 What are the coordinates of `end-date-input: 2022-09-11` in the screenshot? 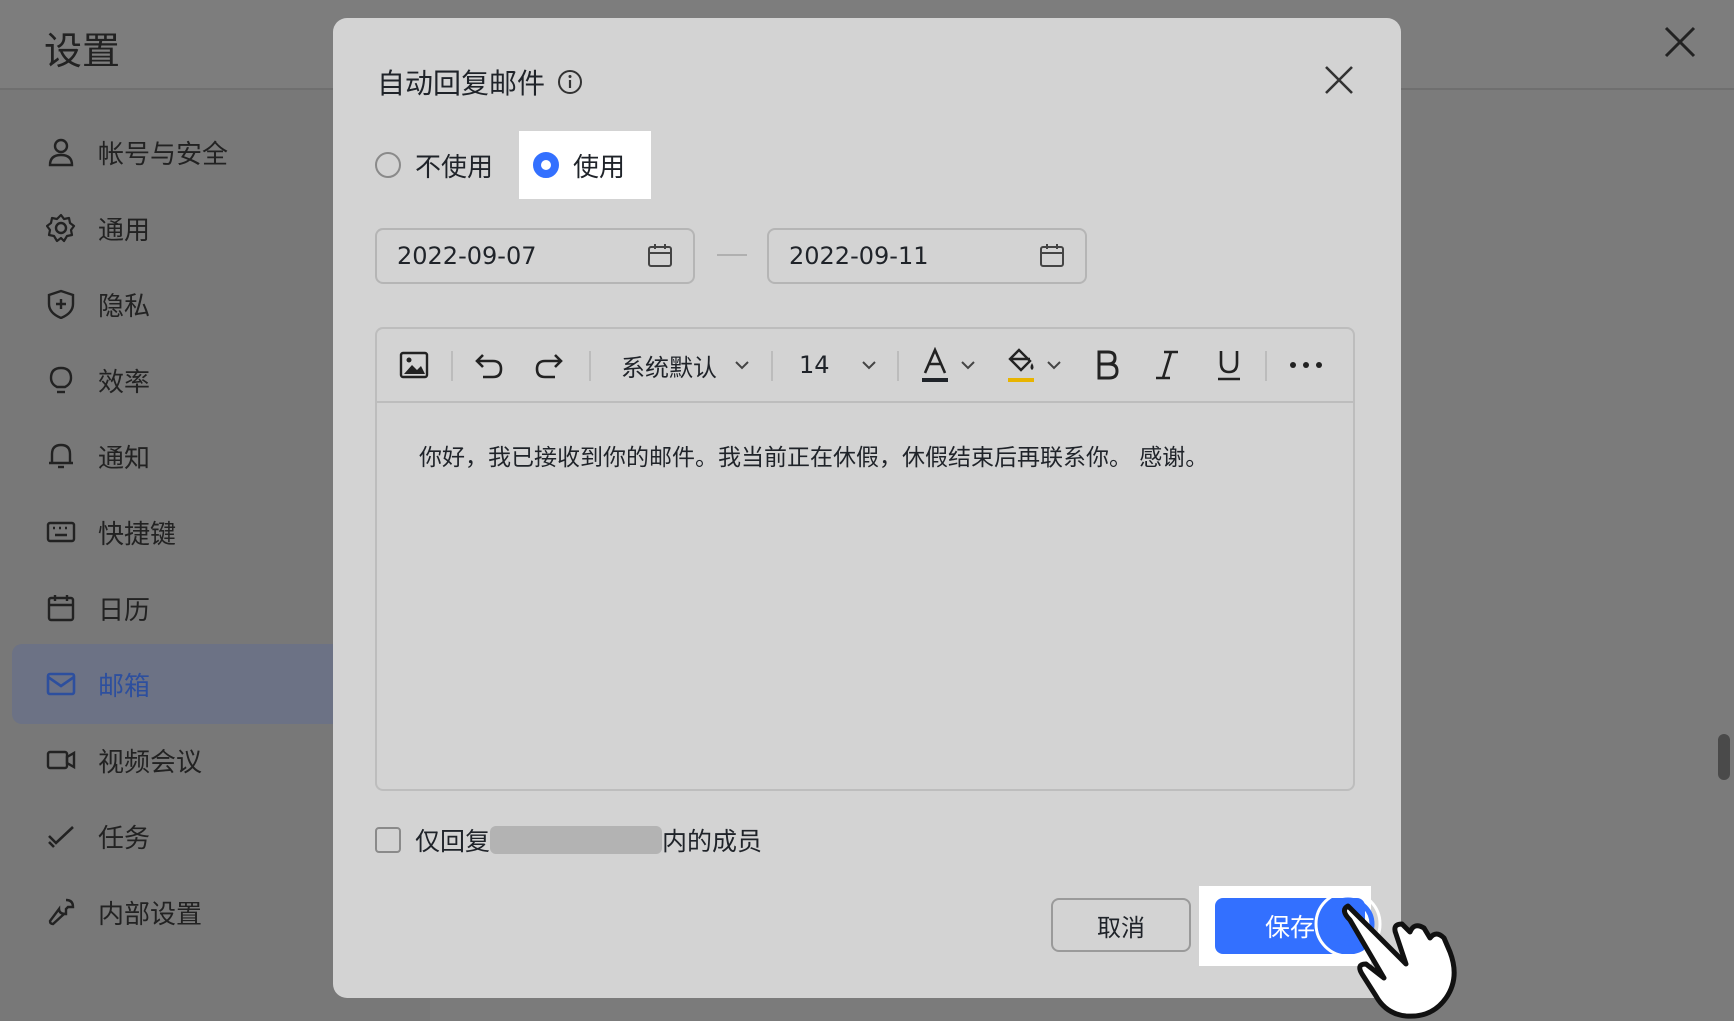 It's located at (927, 256).